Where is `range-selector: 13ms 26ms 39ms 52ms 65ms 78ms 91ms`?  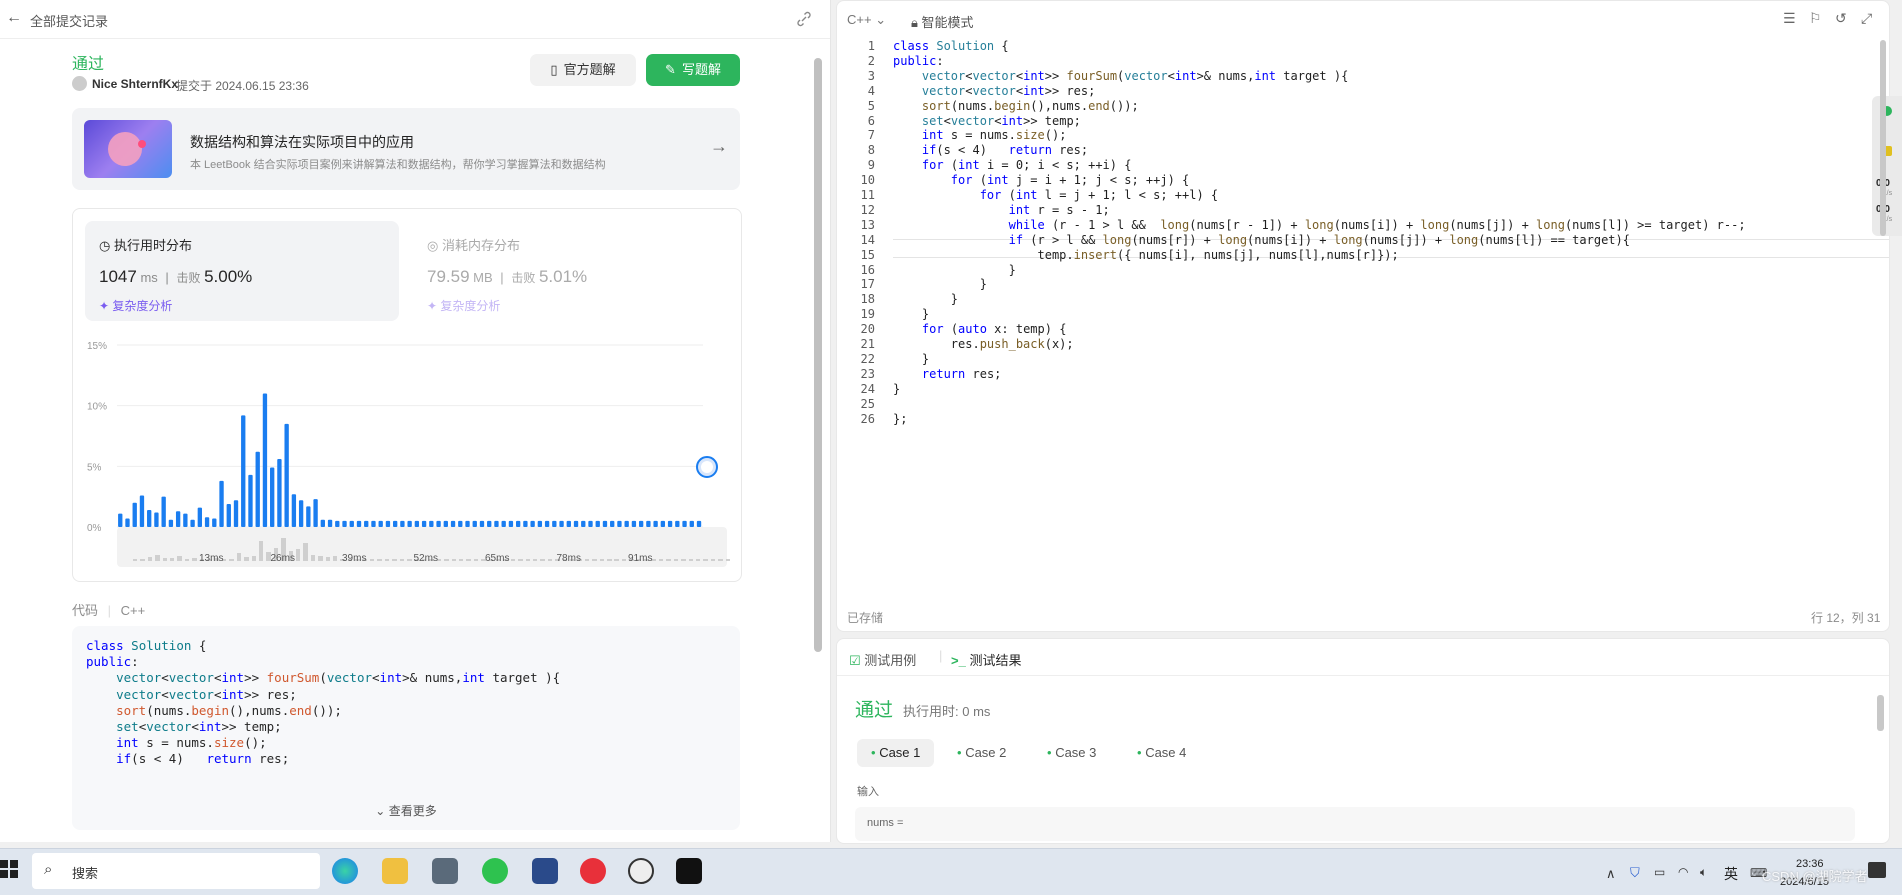 range-selector: 13ms 26ms 39ms 52ms 65ms 78ms 91ms is located at coordinates (424, 547).